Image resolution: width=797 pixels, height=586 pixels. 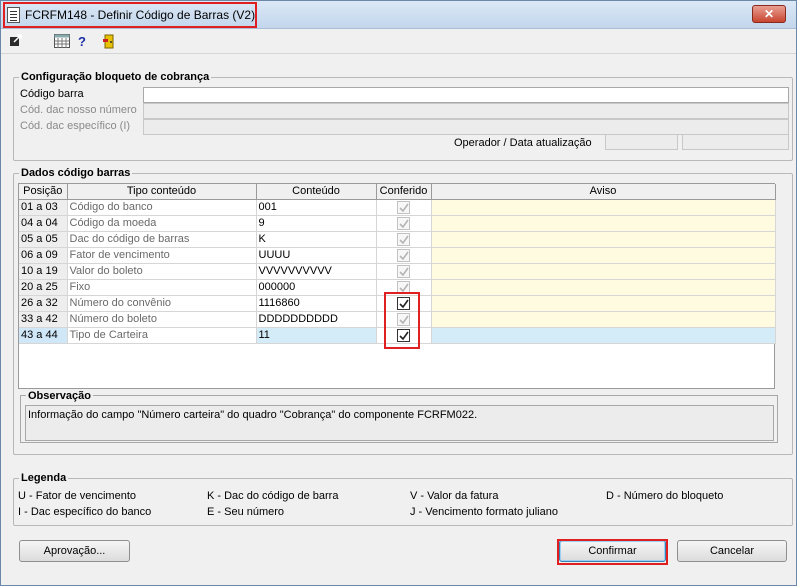 I want to click on posicao-cell: 04 a 04, so click(x=43, y=223).